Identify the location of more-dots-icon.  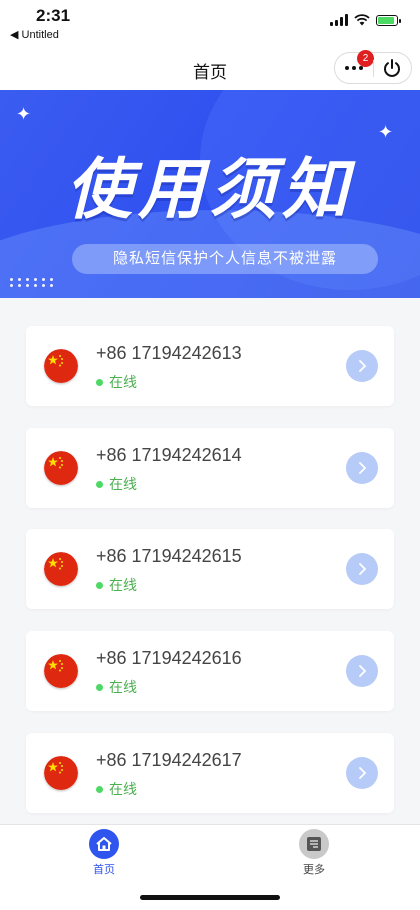
(354, 68).